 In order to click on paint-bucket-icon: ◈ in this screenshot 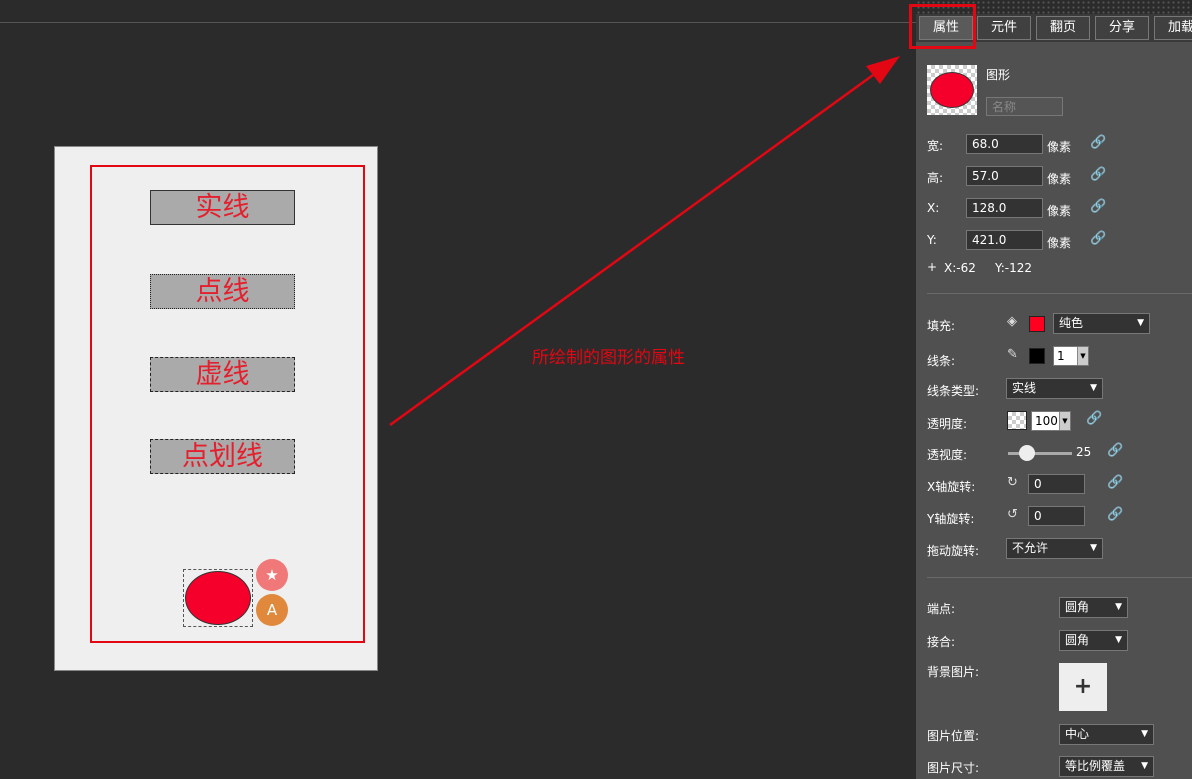, I will do `click(1012, 321)`.